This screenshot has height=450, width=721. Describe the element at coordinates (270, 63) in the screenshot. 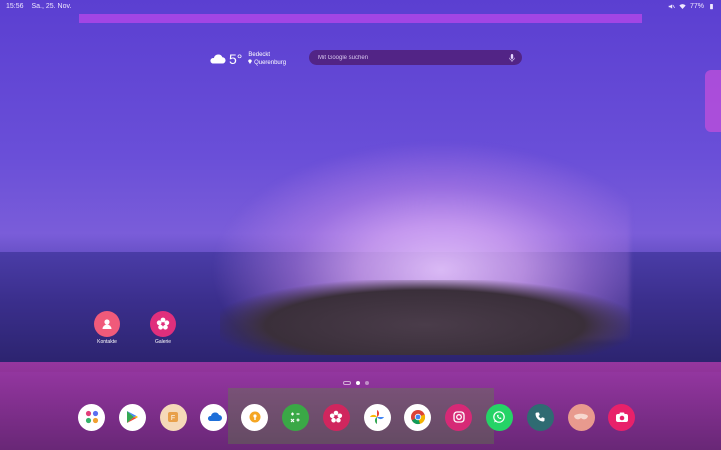

I see `weather-location: Querenburg` at that location.